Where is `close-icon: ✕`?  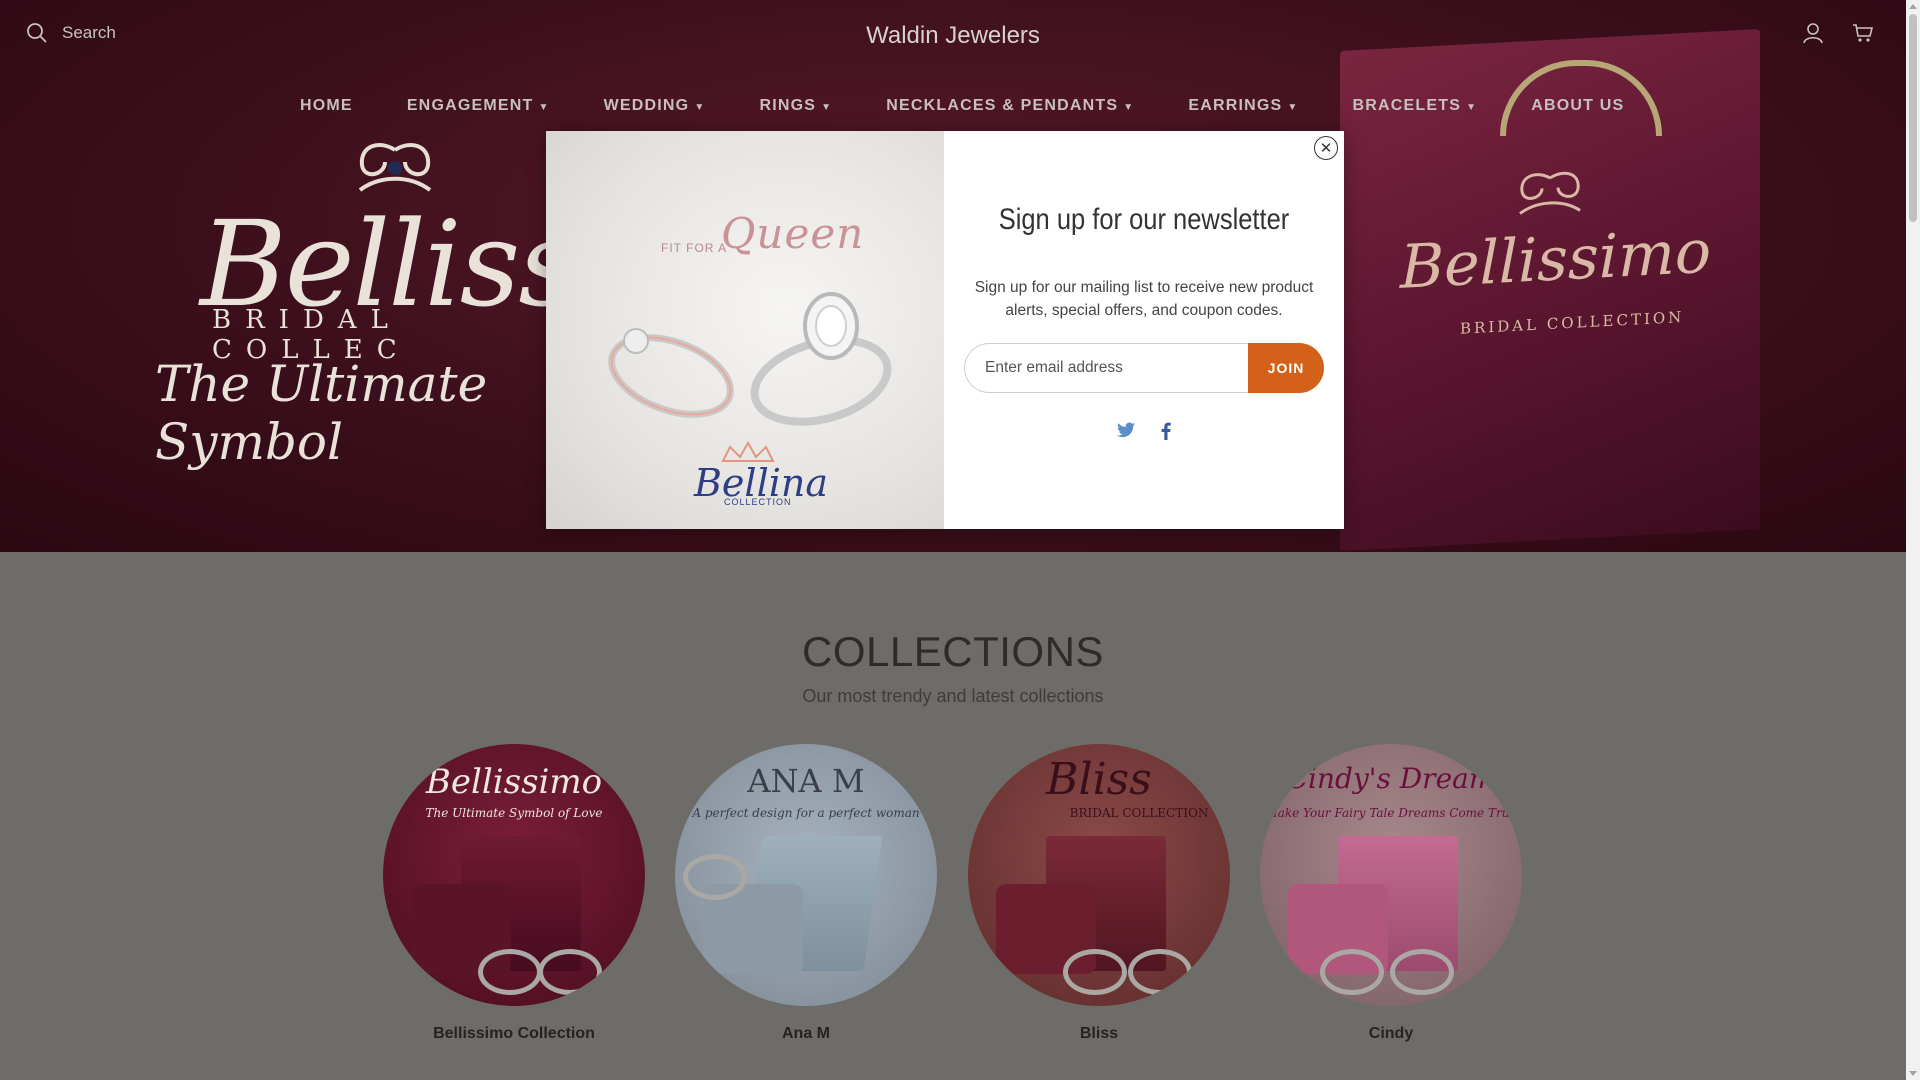 close-icon: ✕ is located at coordinates (1326, 148).